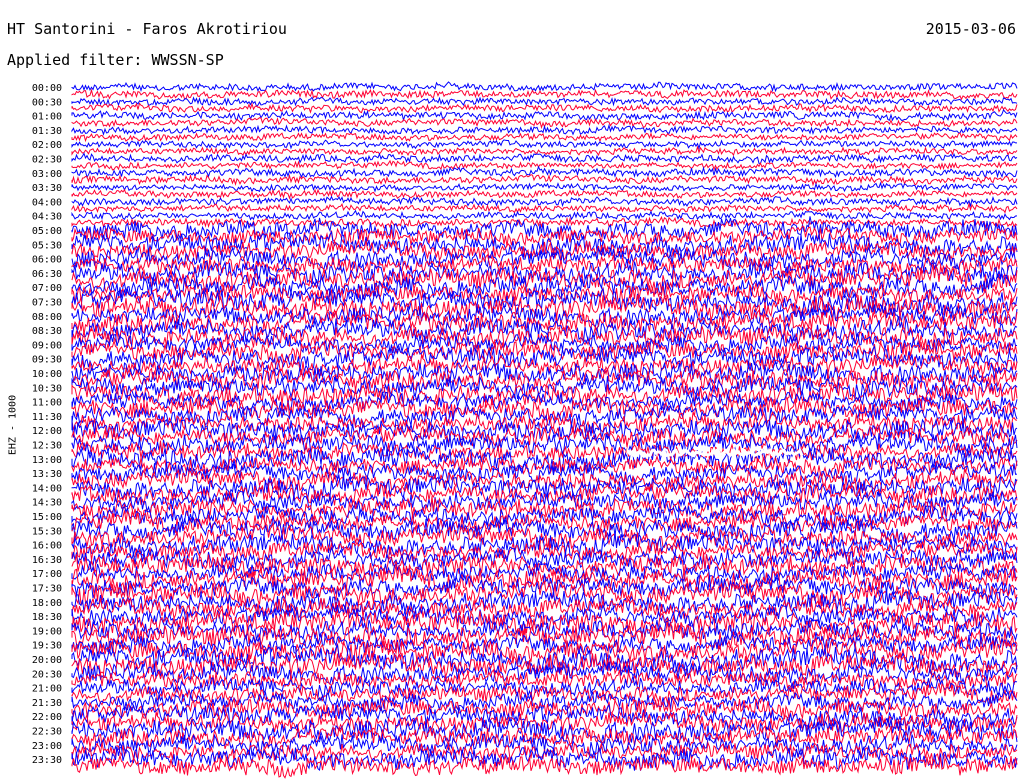  Describe the element at coordinates (47, 746) in the screenshot. I see `time-tick-label: 23:00` at that location.